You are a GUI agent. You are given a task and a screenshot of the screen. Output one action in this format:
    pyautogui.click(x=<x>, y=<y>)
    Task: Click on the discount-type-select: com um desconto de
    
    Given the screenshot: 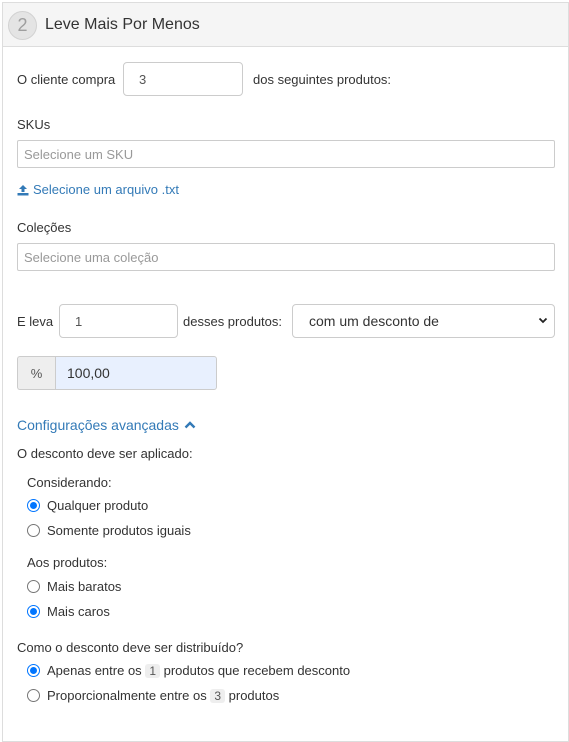 What is the action you would take?
    pyautogui.click(x=423, y=321)
    